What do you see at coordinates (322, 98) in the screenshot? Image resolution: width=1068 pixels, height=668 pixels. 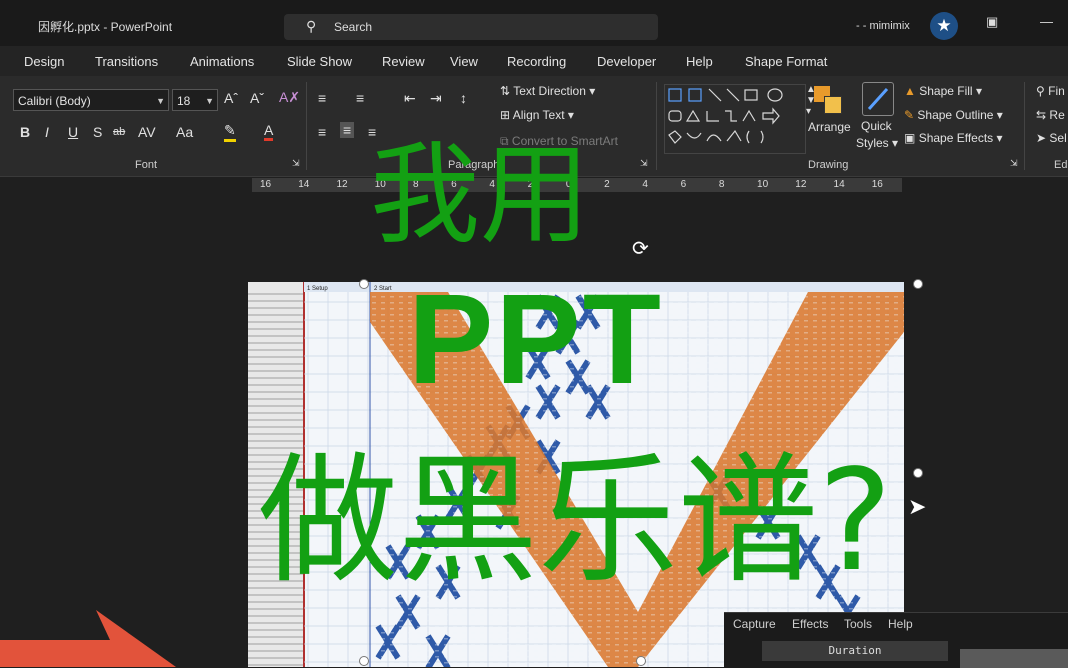 I see `bullets-icon: ≡` at bounding box center [322, 98].